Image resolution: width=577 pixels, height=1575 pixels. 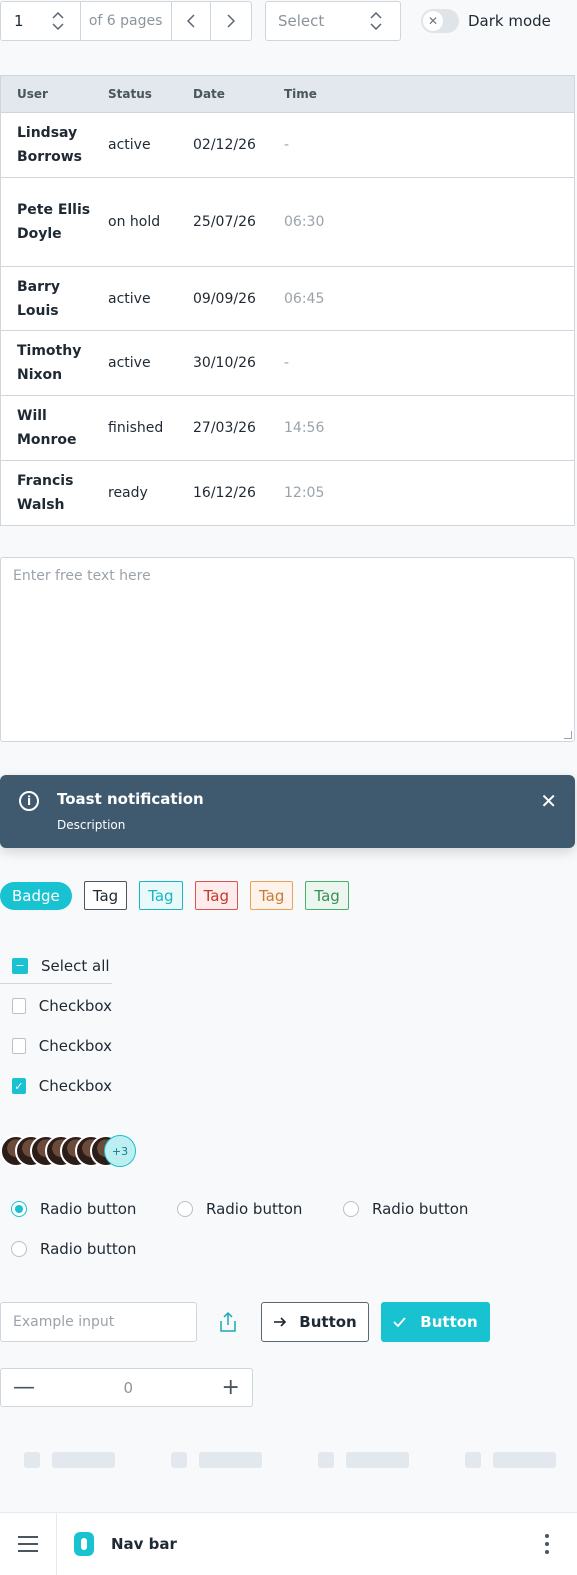 I want to click on cell-time: -, so click(x=287, y=363).